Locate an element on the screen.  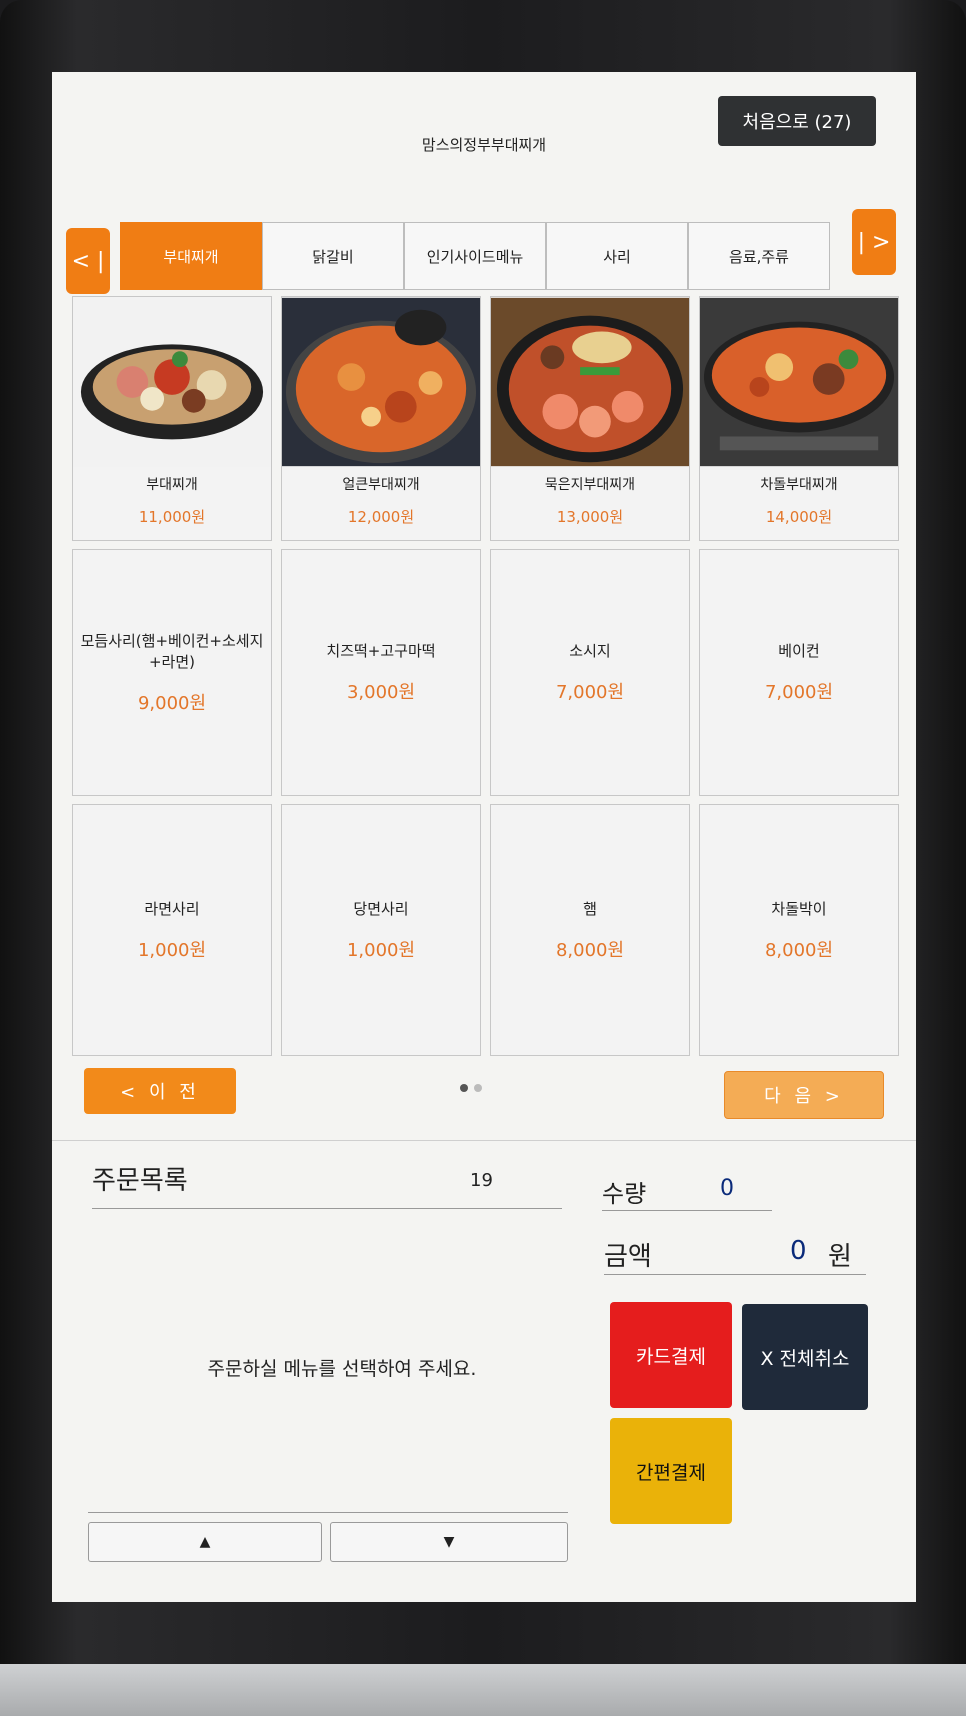
tab-sari: 사리 is located at coordinates (617, 256).